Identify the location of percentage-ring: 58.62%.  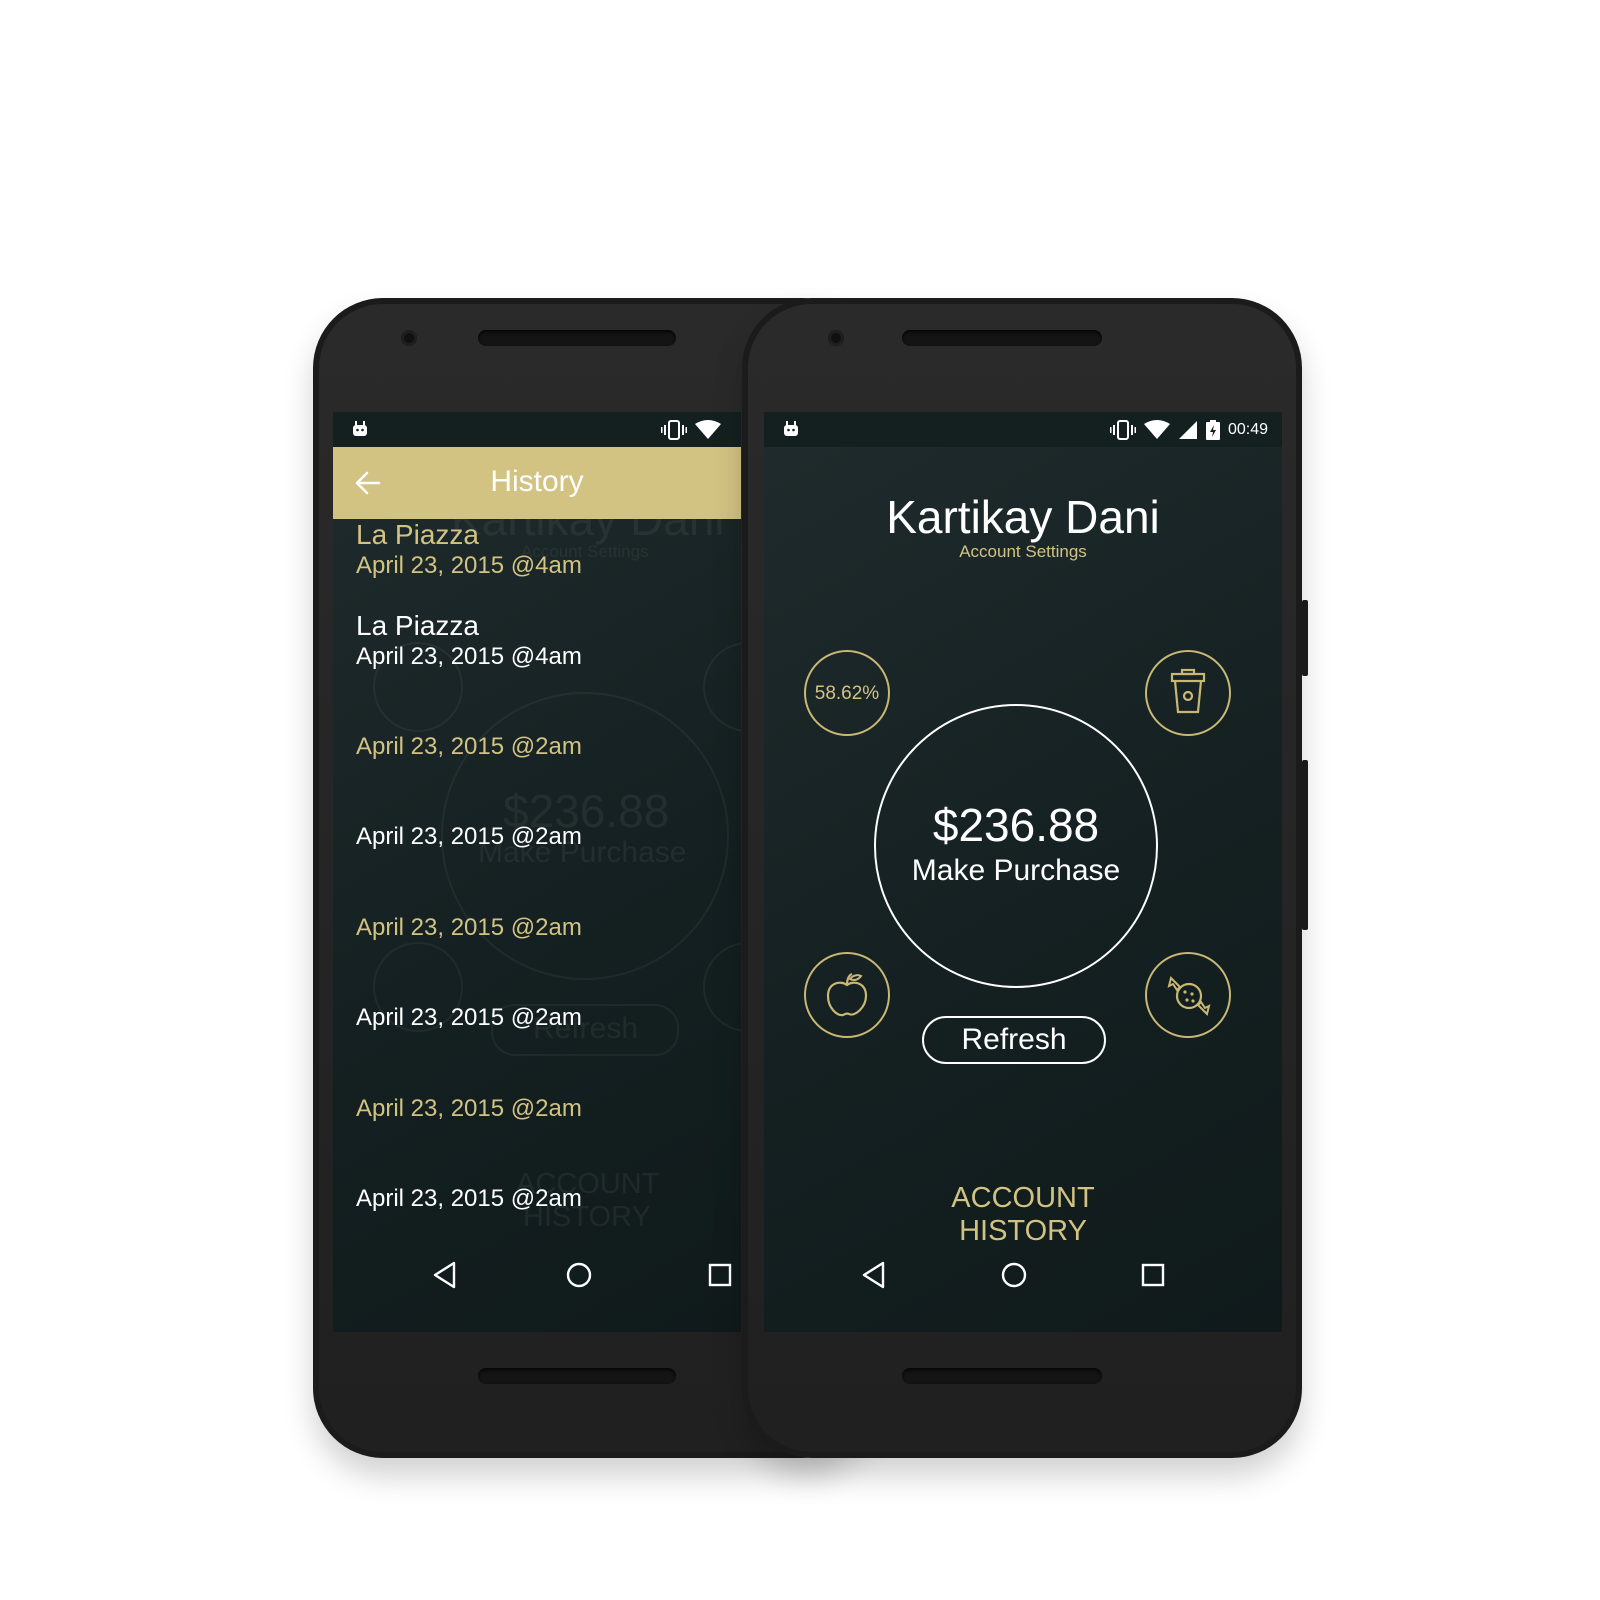
(847, 693).